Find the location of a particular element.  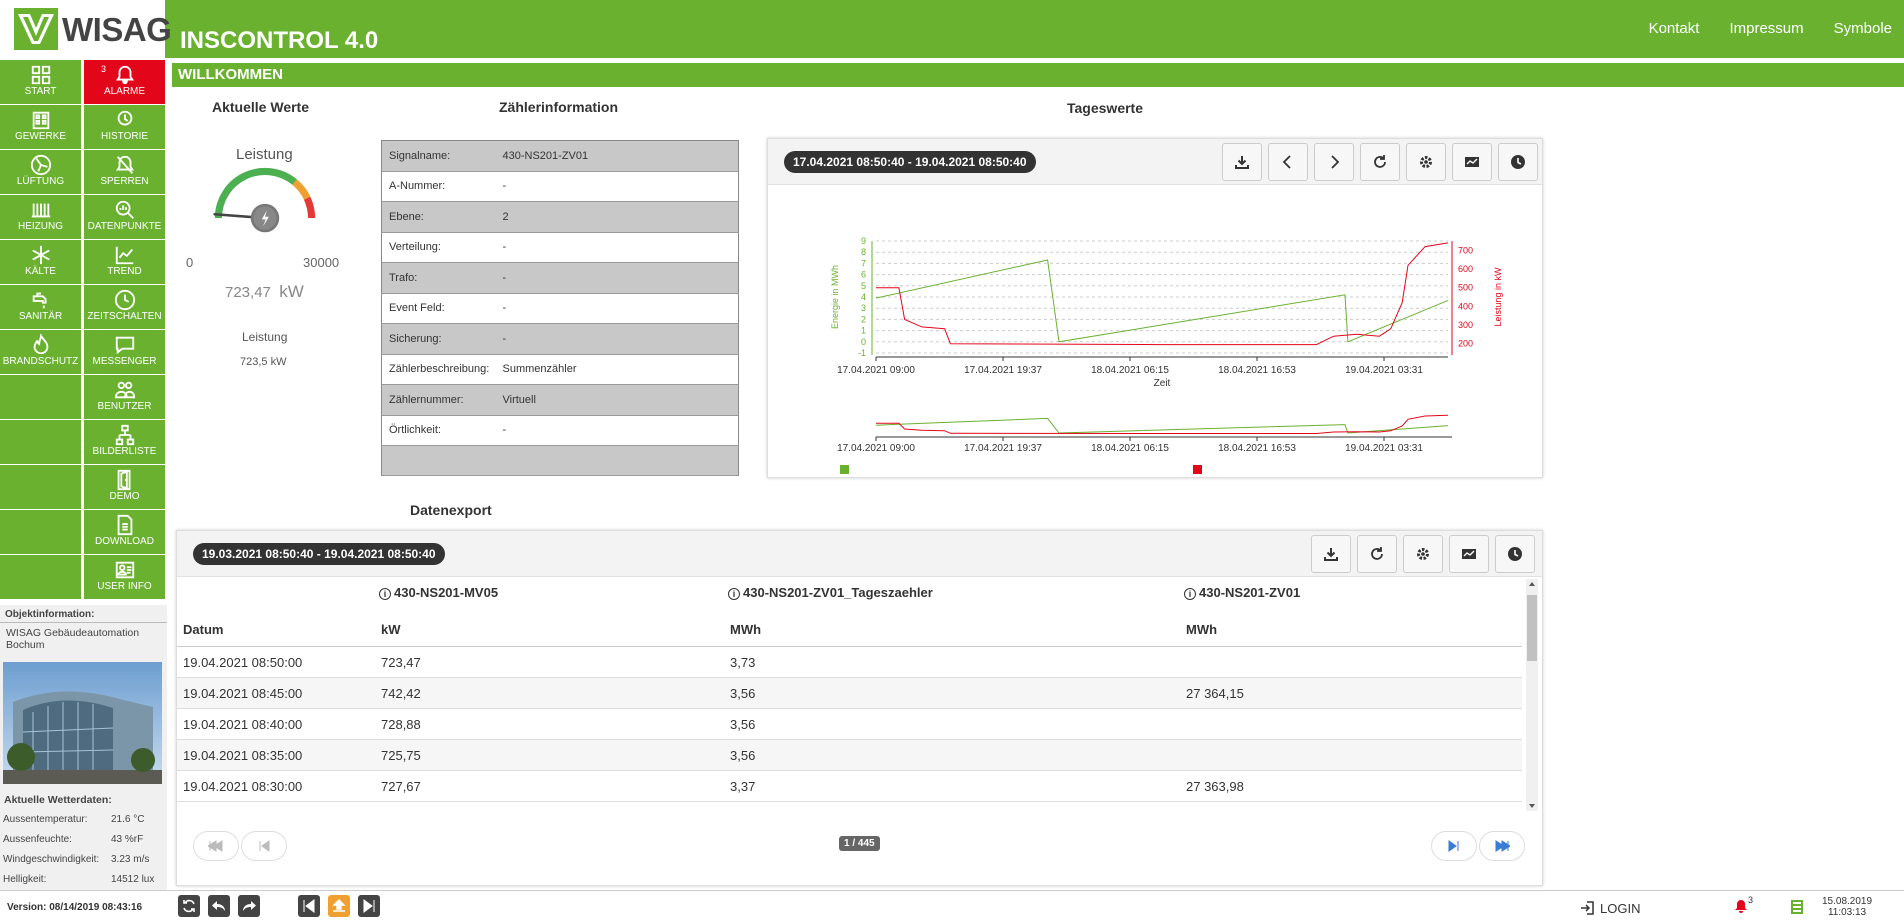

current-date: 15.08.2019 is located at coordinates (1847, 901).